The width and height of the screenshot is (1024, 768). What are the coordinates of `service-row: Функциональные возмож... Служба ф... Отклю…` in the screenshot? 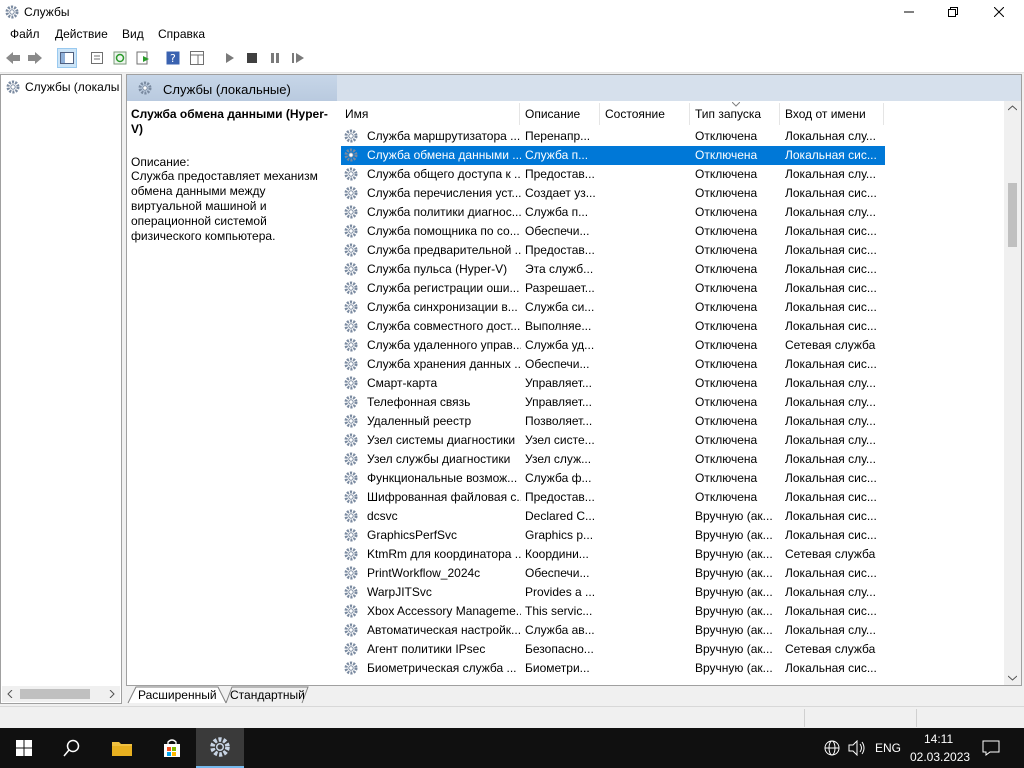 It's located at (613, 478).